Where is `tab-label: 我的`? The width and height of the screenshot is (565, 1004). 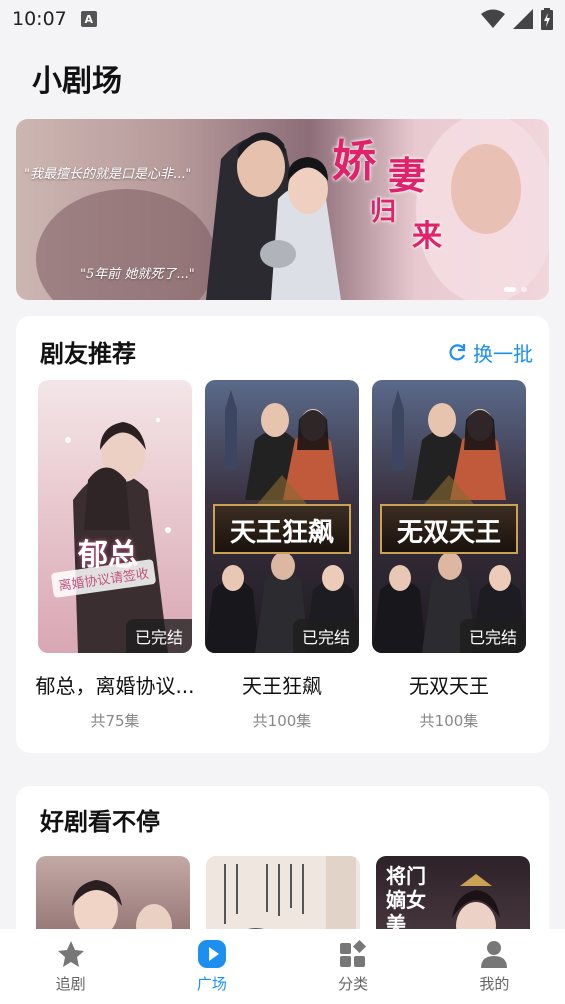
tab-label: 我的 is located at coordinates (494, 984).